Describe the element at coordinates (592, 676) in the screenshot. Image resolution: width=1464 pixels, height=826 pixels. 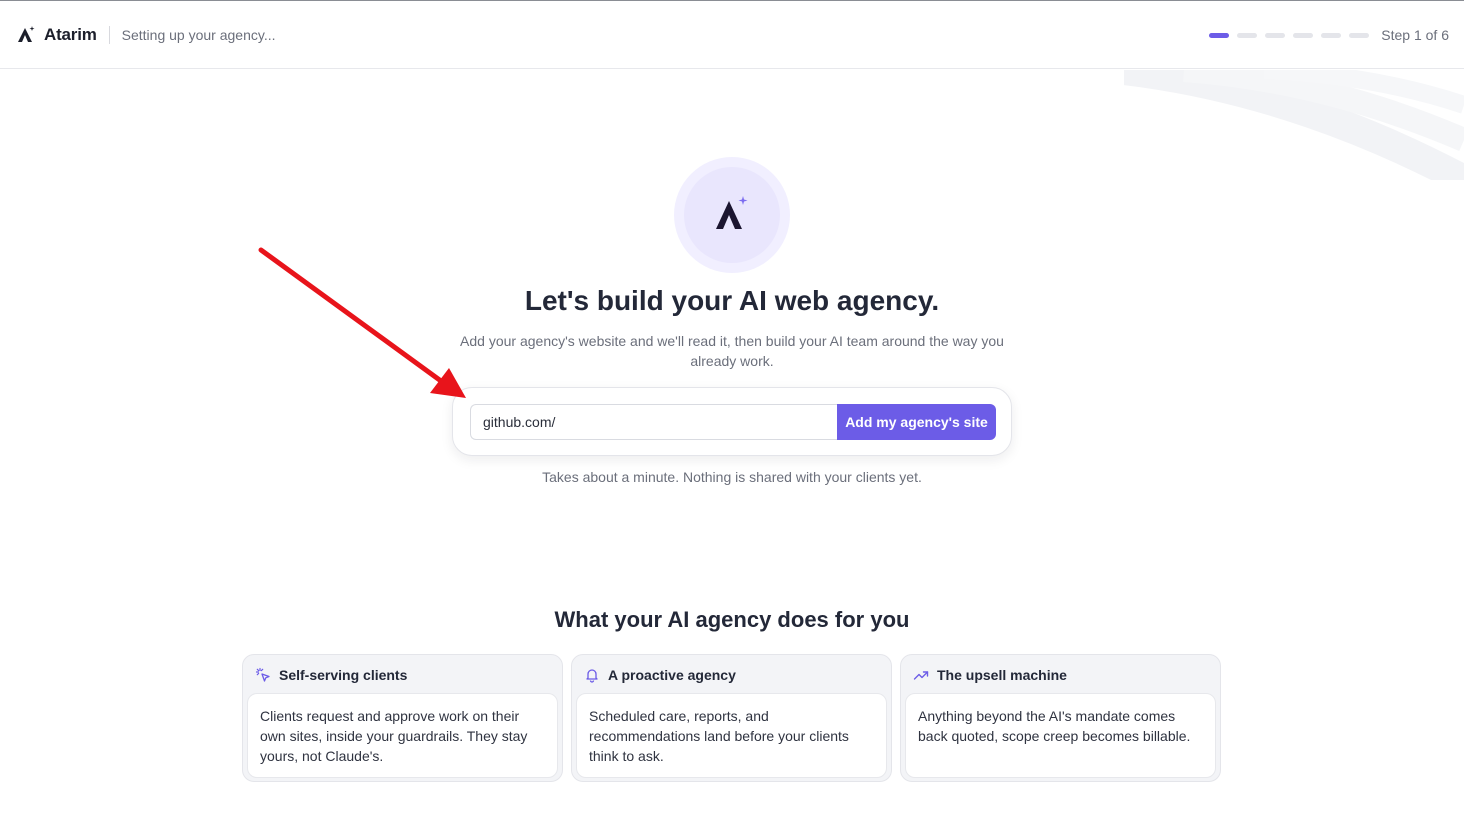
I see `bell-icon` at that location.